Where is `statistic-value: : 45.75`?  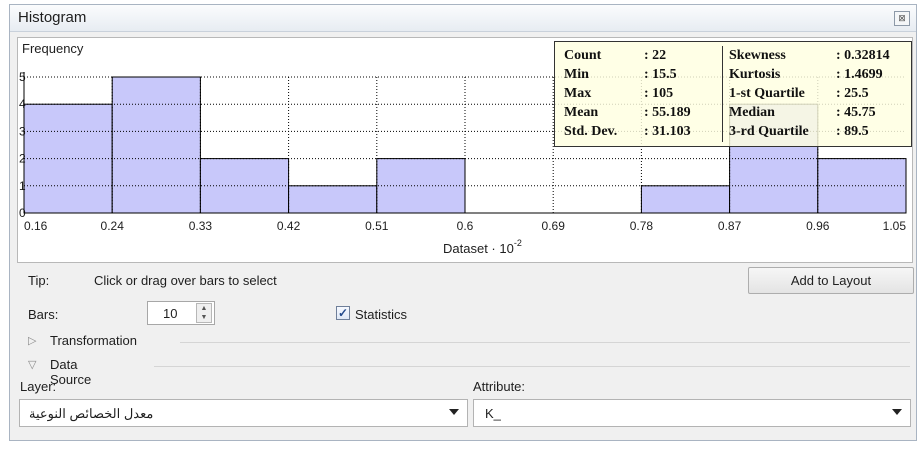 statistic-value: : 45.75 is located at coordinates (856, 112).